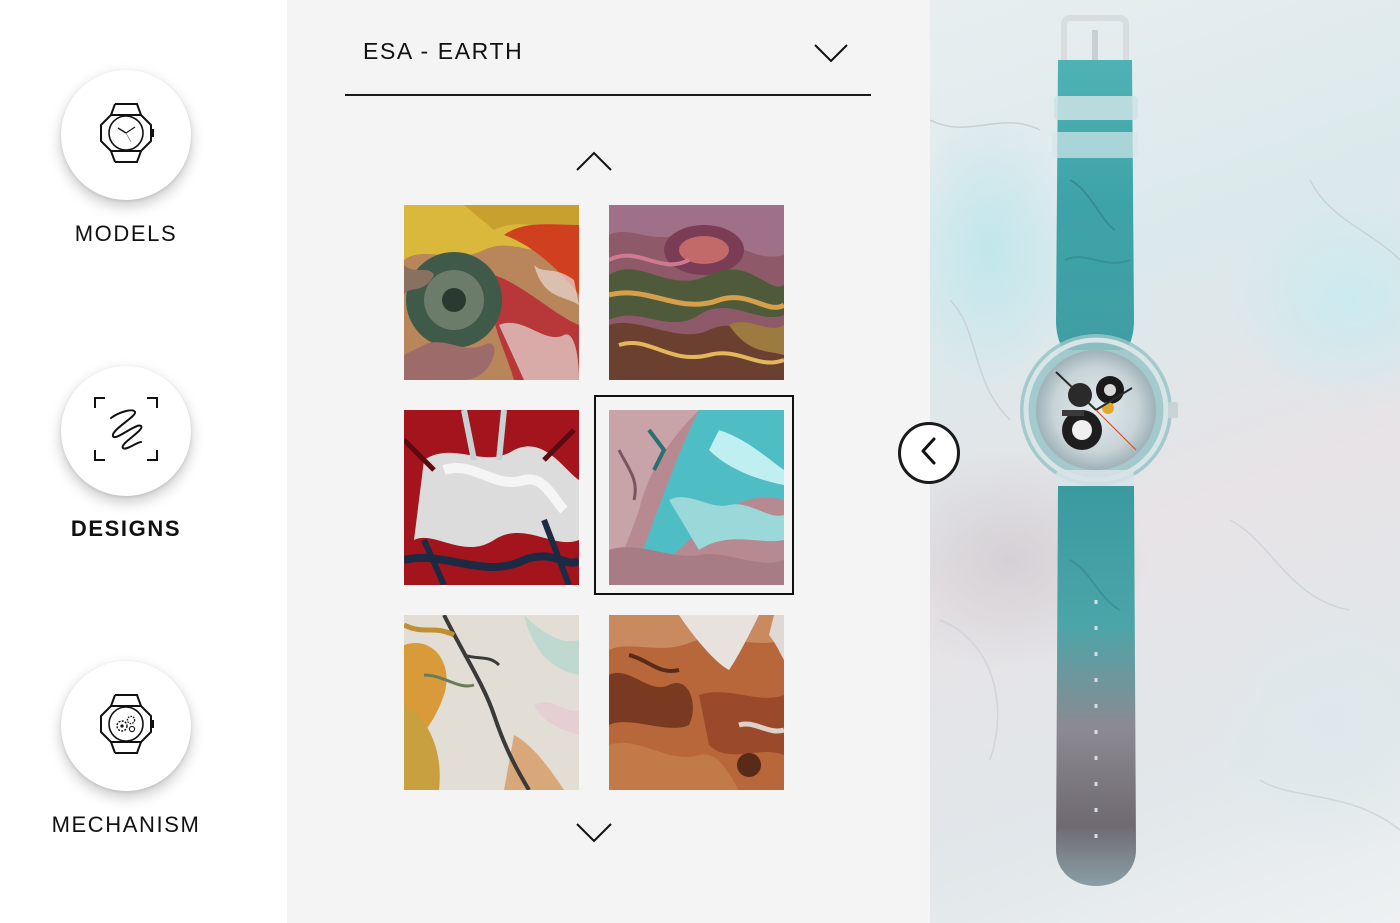  I want to click on watch-render, so click(1099, 450).